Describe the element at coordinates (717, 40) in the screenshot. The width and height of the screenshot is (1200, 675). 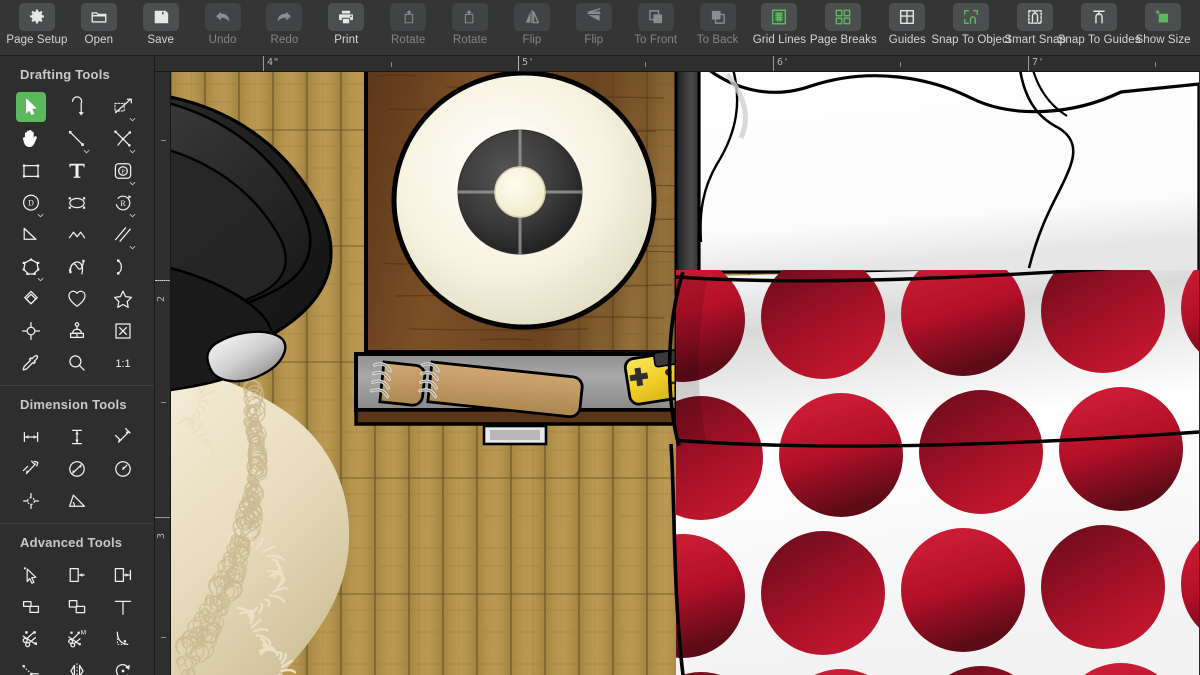
I see `toolbar-button-label: To Back` at that location.